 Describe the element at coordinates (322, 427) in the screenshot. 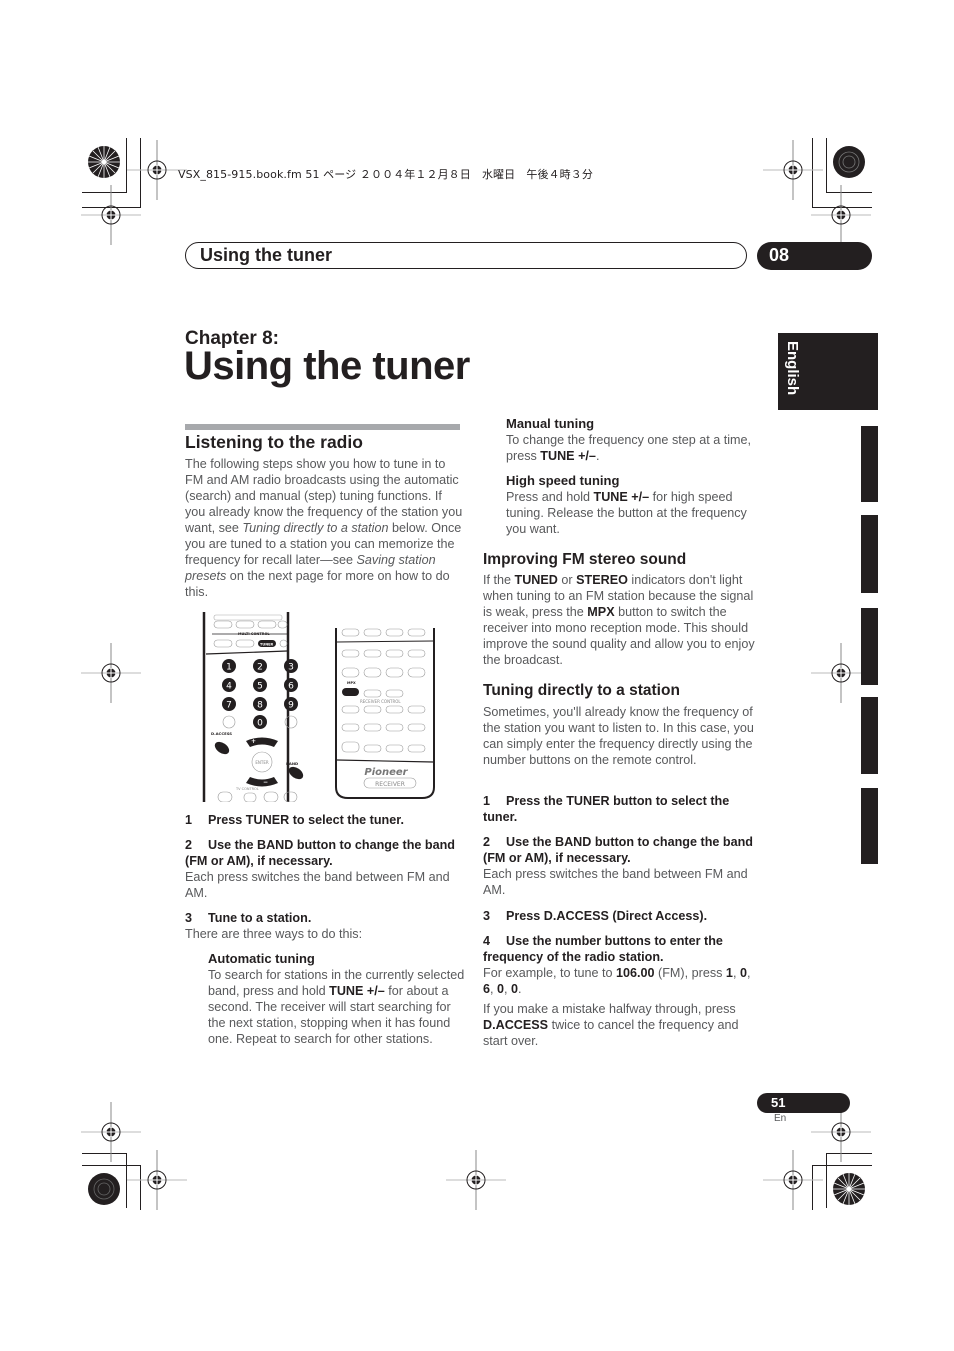

I see `section-rule` at that location.